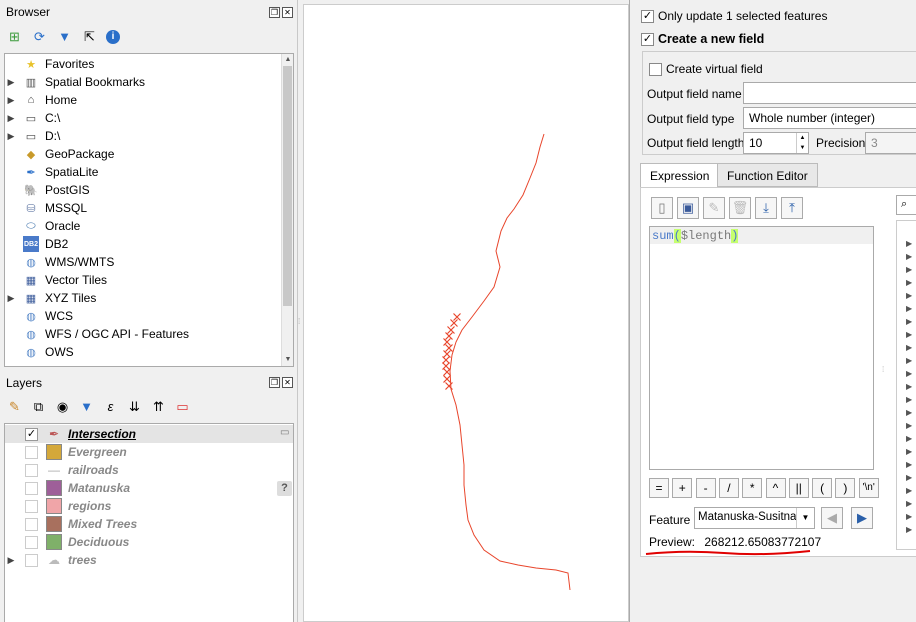 Image resolution: width=916 pixels, height=622 pixels. What do you see at coordinates (287, 360) in the screenshot?
I see `scroll-down-icon: ▼` at bounding box center [287, 360].